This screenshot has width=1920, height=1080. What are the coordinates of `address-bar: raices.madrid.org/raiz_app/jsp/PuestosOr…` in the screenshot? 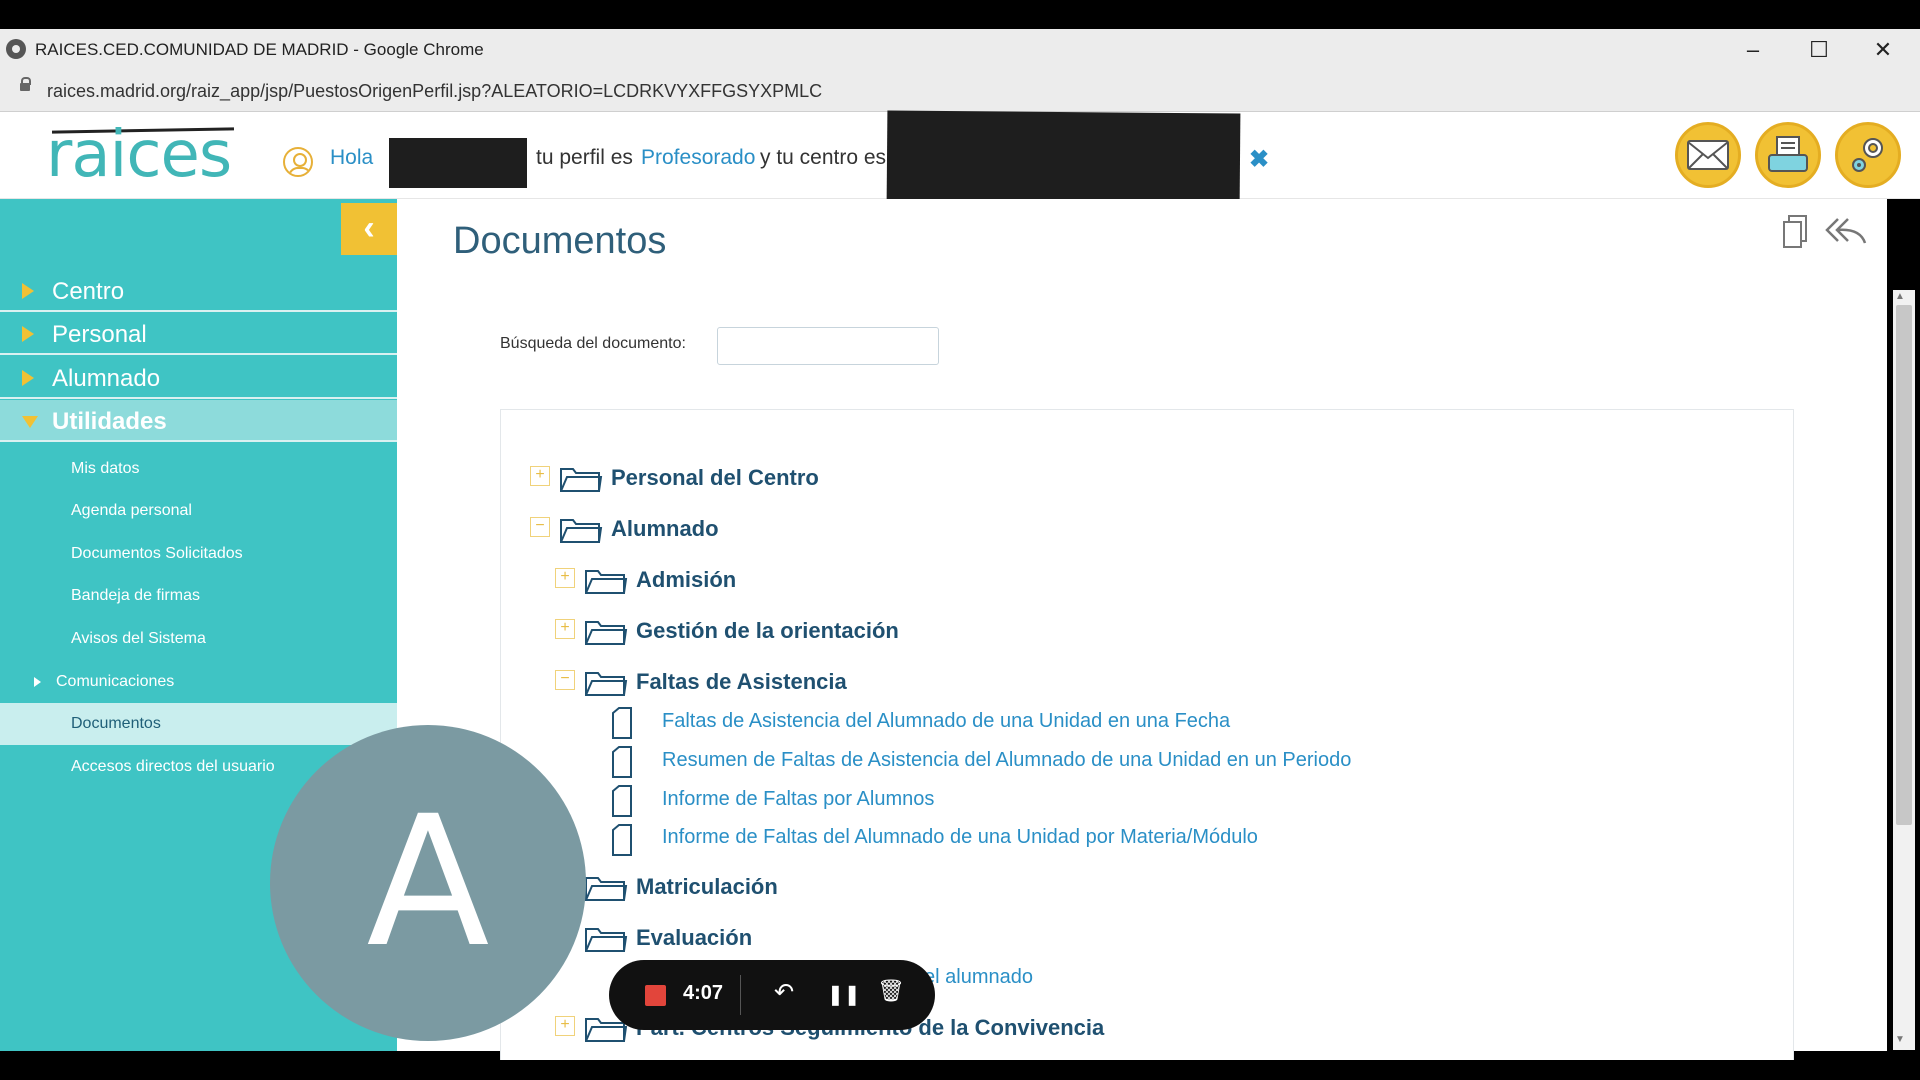 It's located at (960, 91).